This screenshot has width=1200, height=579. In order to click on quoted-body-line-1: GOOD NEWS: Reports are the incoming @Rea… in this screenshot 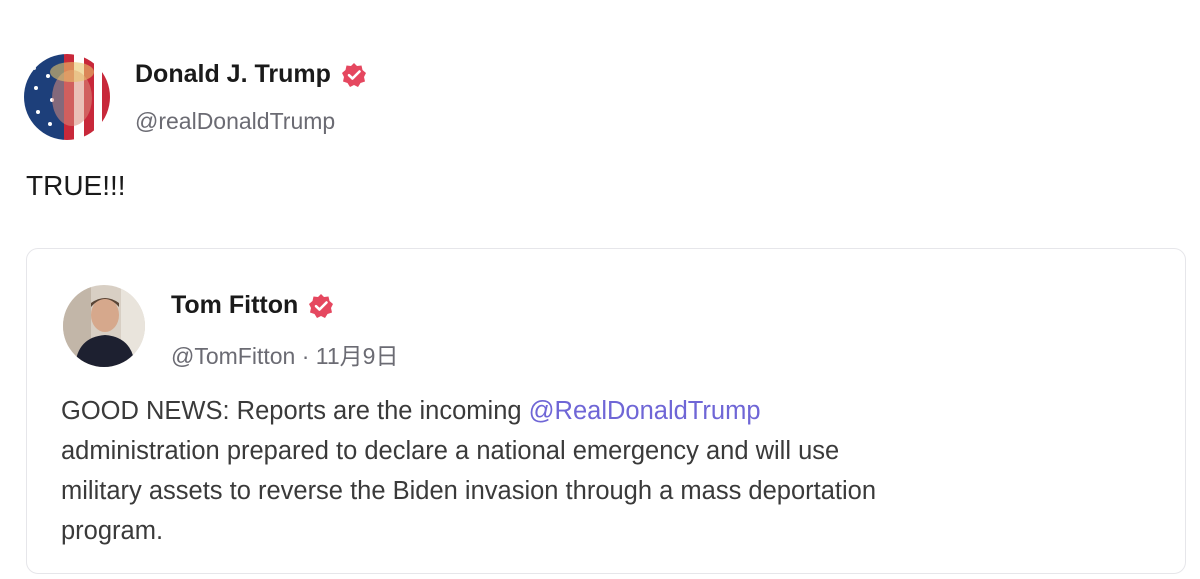, I will do `click(611, 411)`.